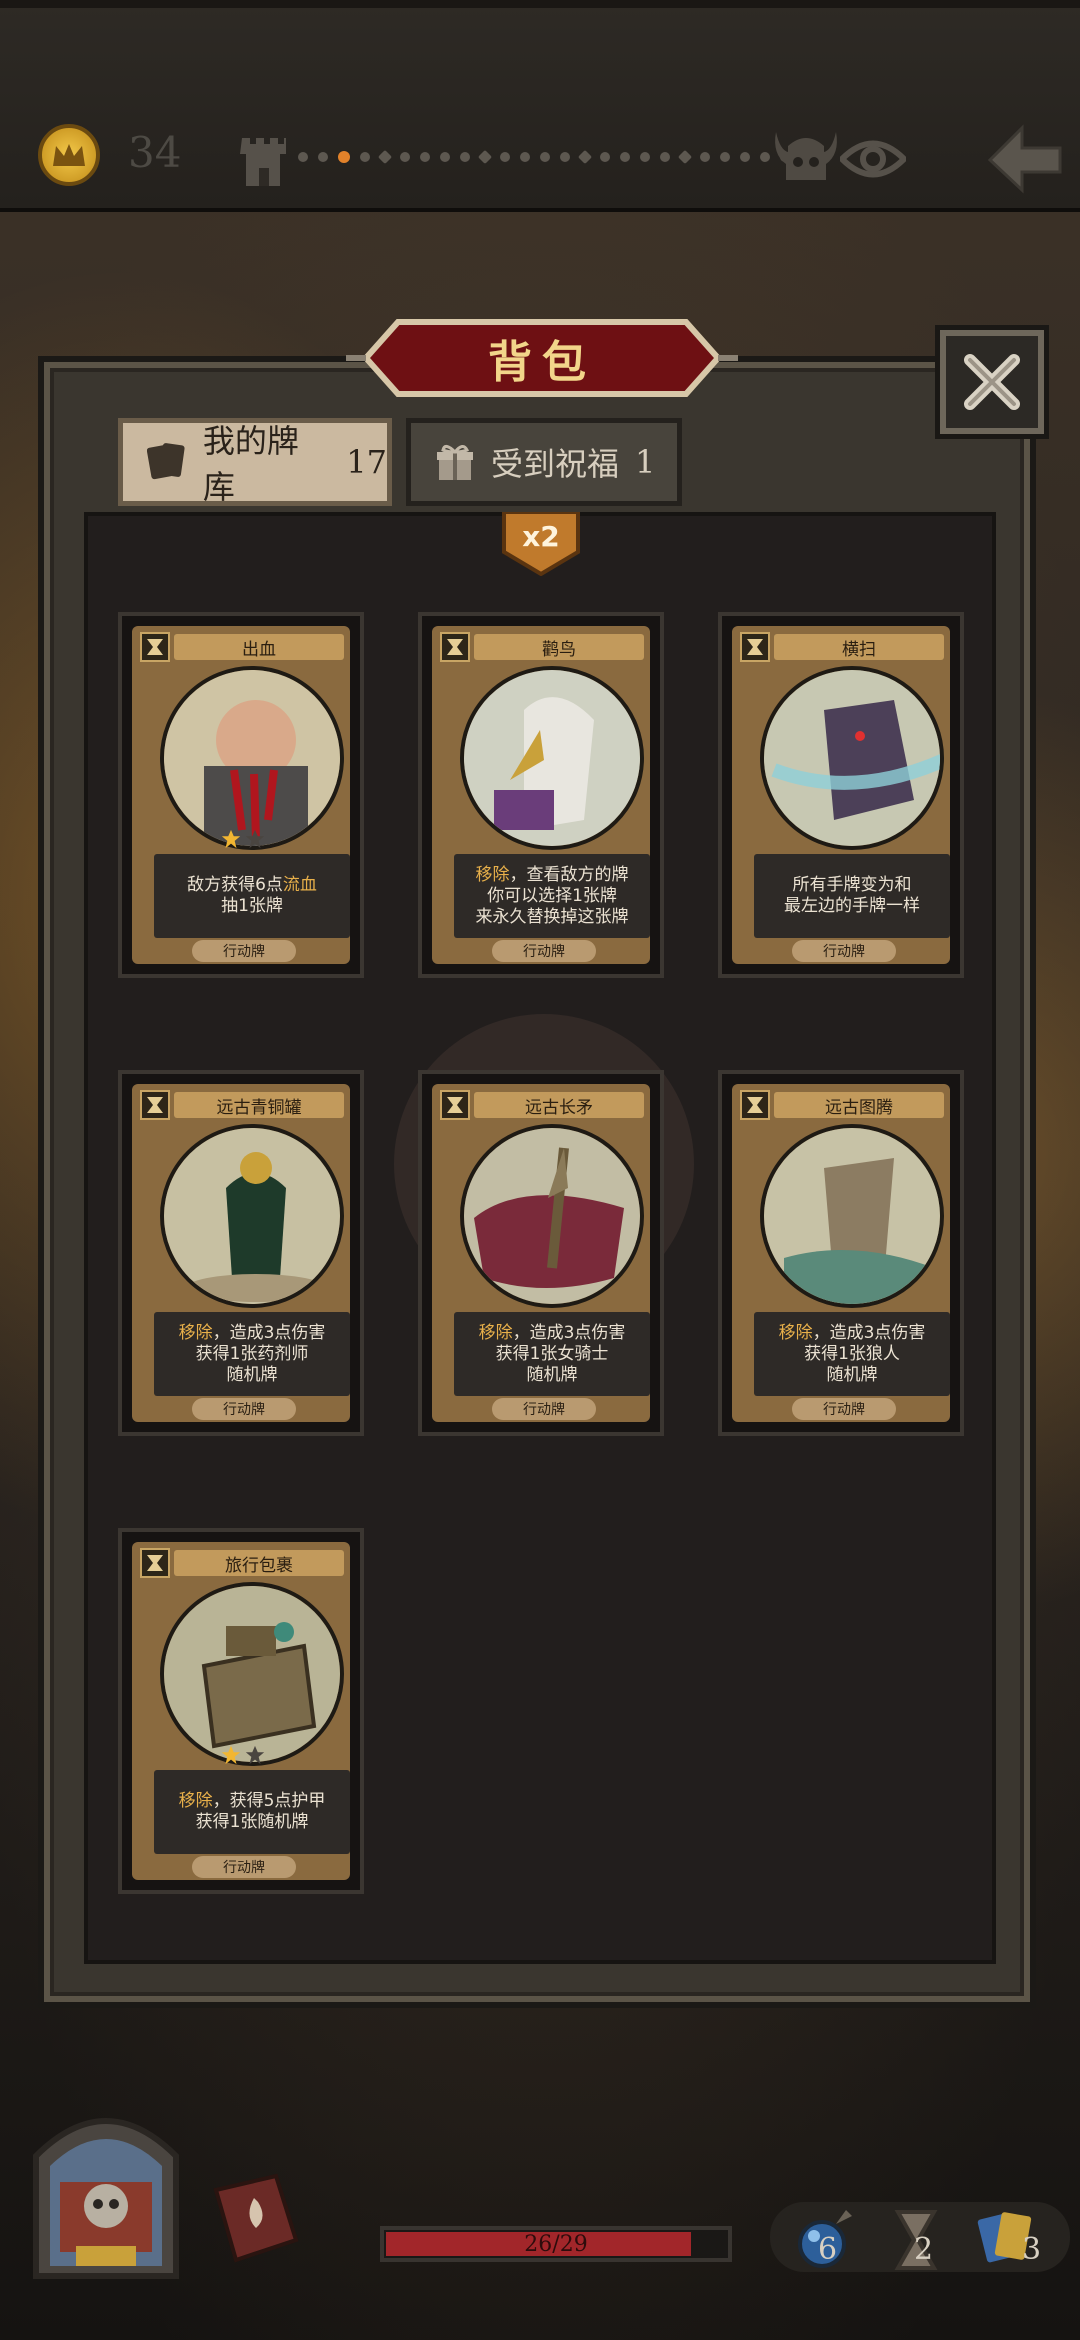 The width and height of the screenshot is (1080, 2340). I want to click on top-bar, so click(540, 106).